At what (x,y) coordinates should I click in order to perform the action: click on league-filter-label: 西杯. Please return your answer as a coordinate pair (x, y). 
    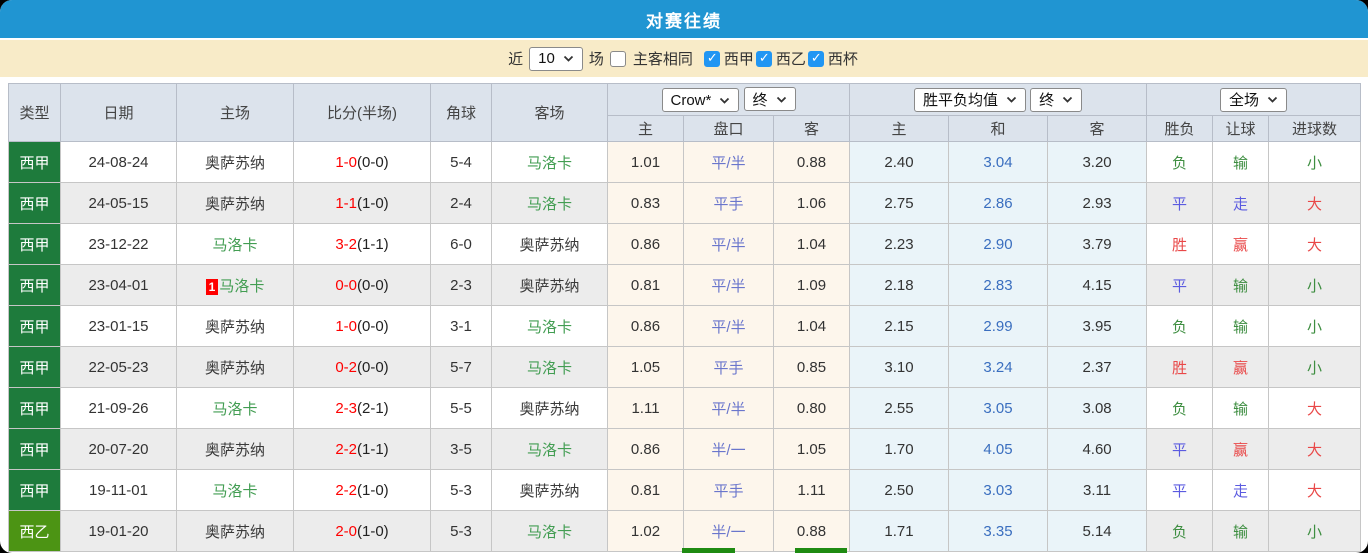
    Looking at the image, I should click on (842, 59).